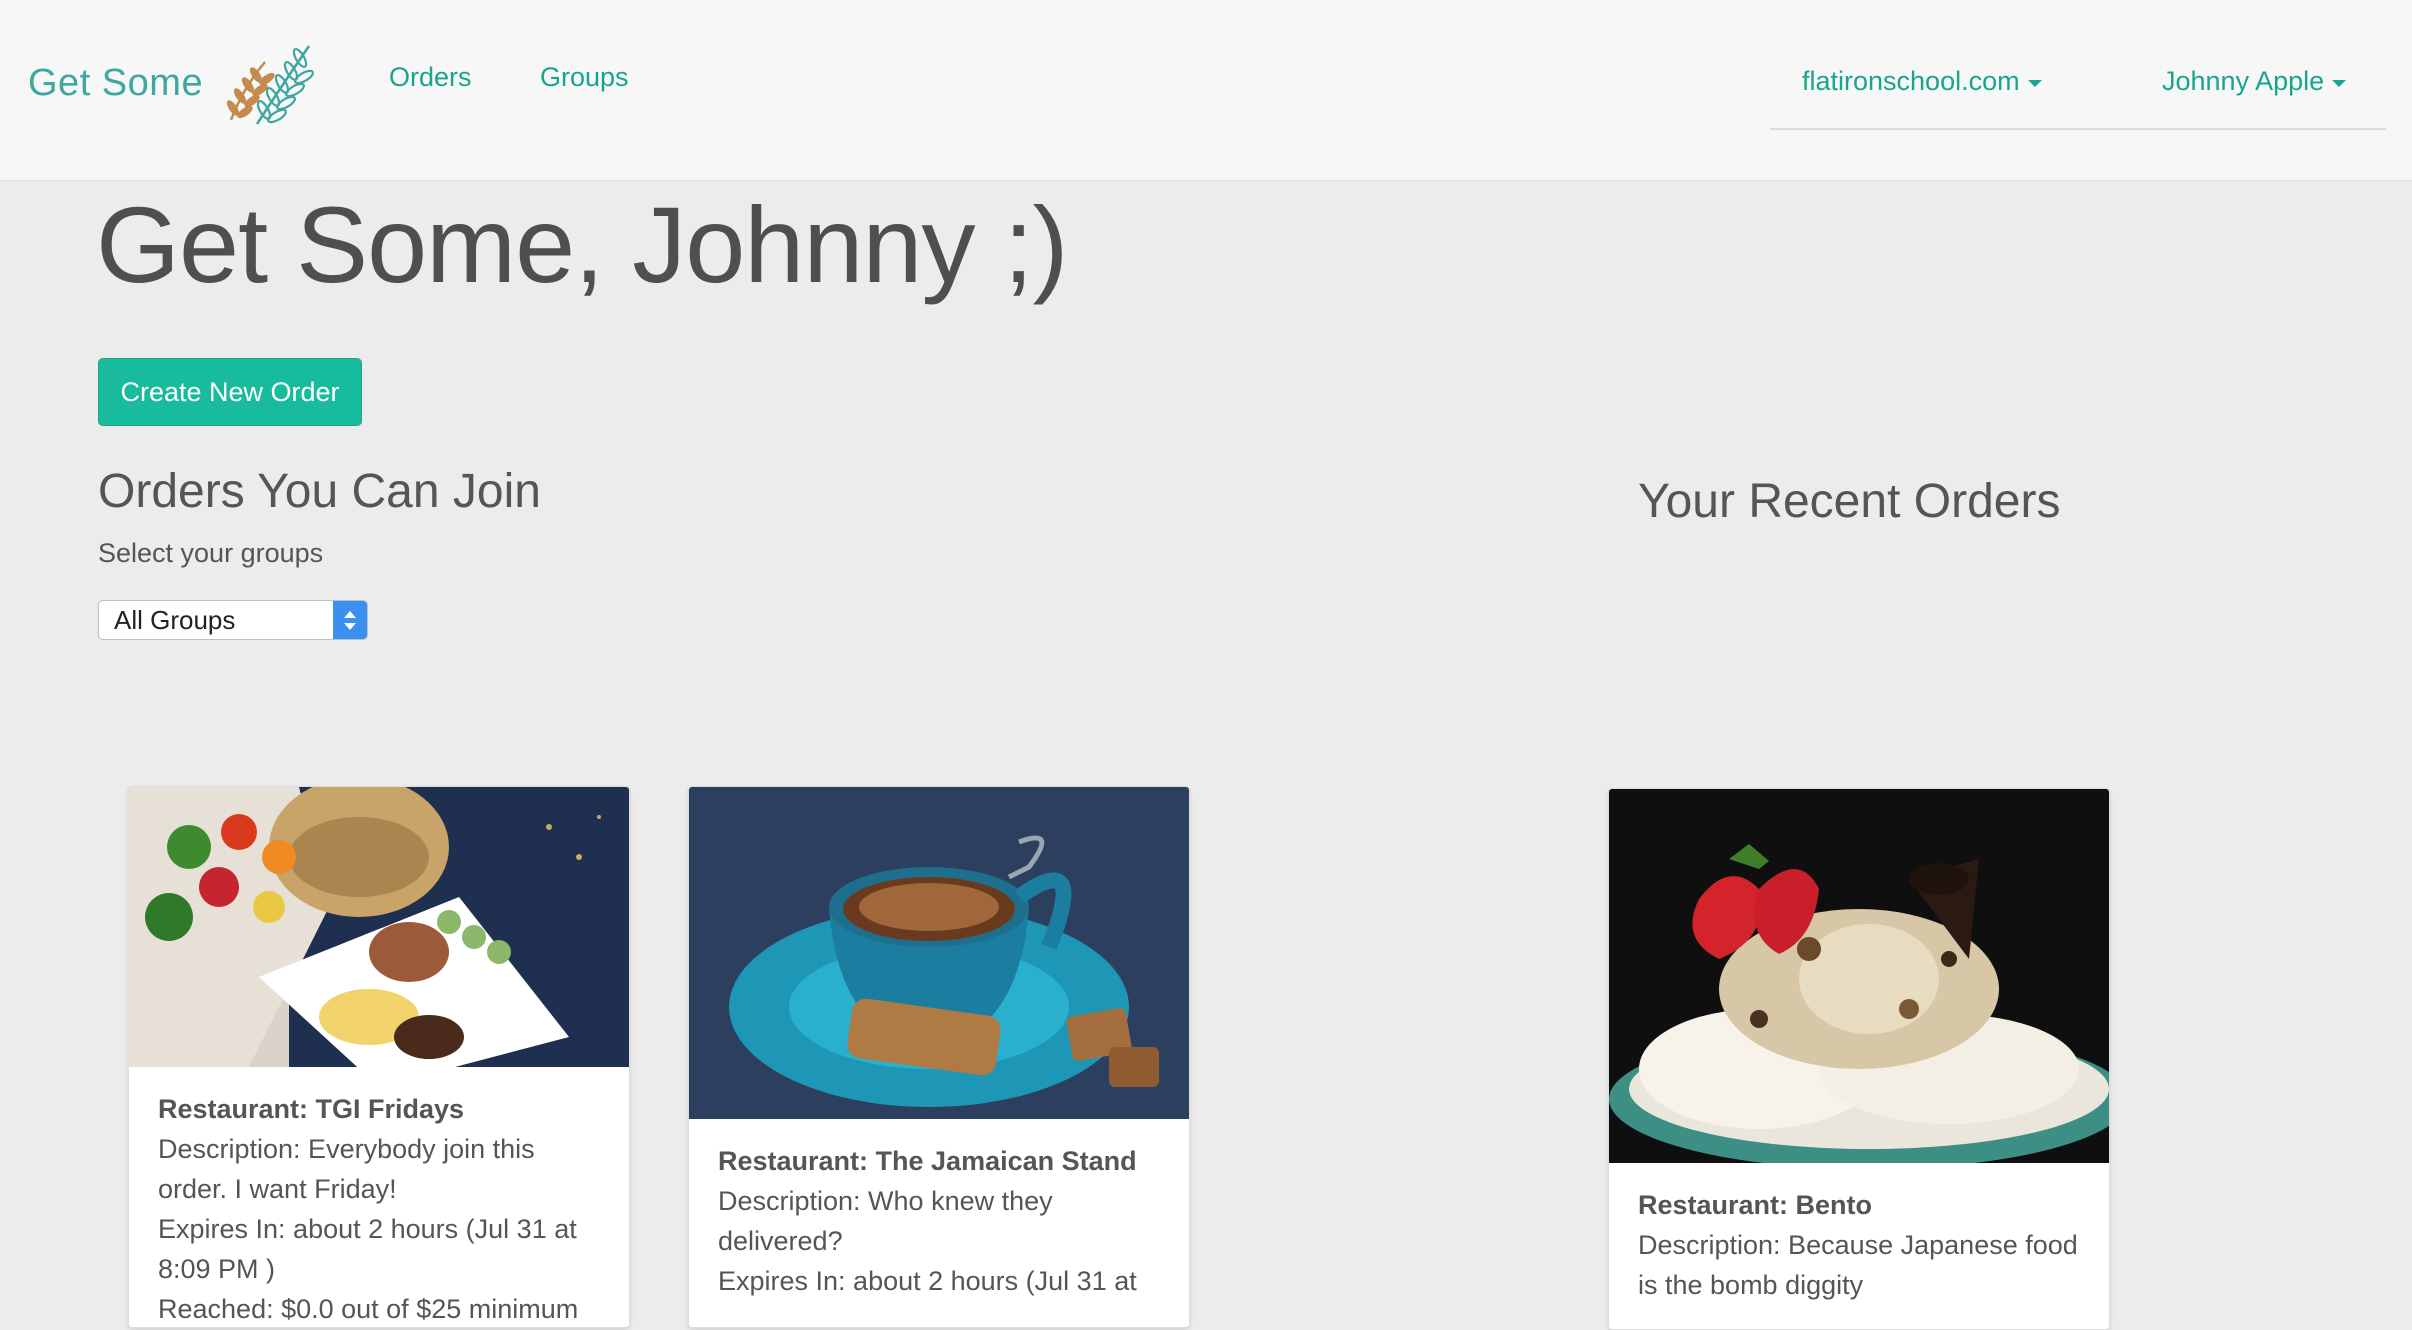 The image size is (2412, 1330). I want to click on nav-link-orders: Orders, so click(430, 77).